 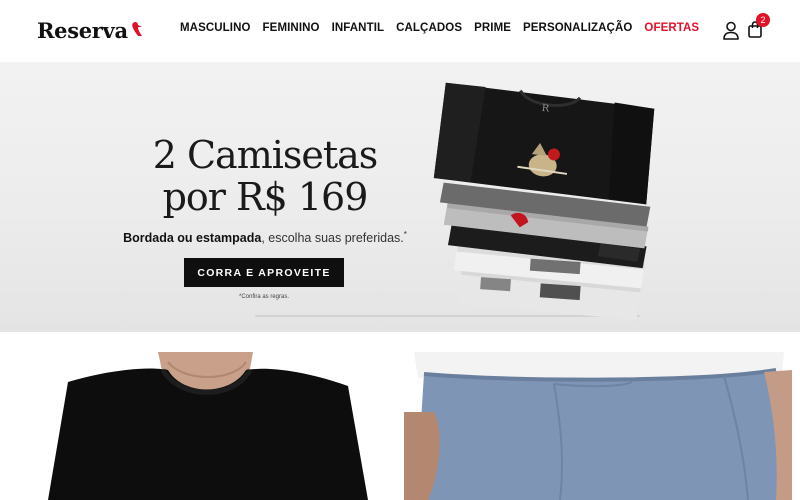 I want to click on folded-tshirts-stack-image: R, so click(x=544, y=201).